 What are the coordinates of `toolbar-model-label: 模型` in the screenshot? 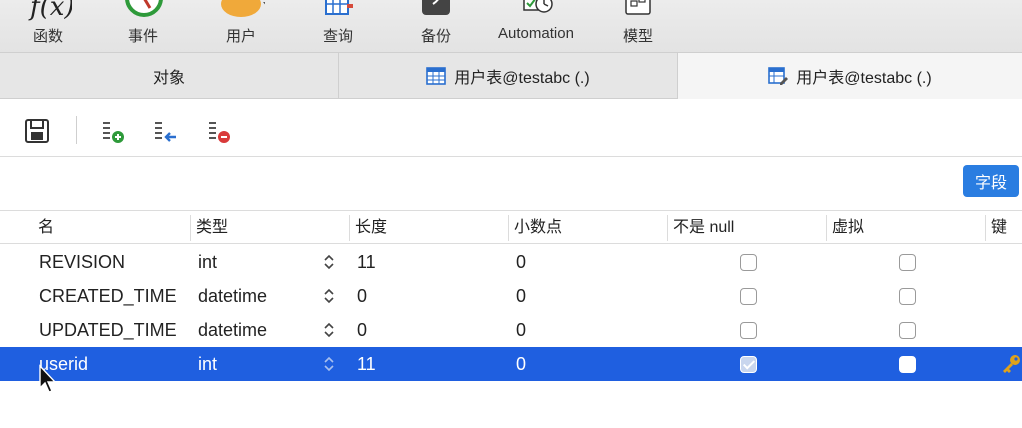 It's located at (637, 36).